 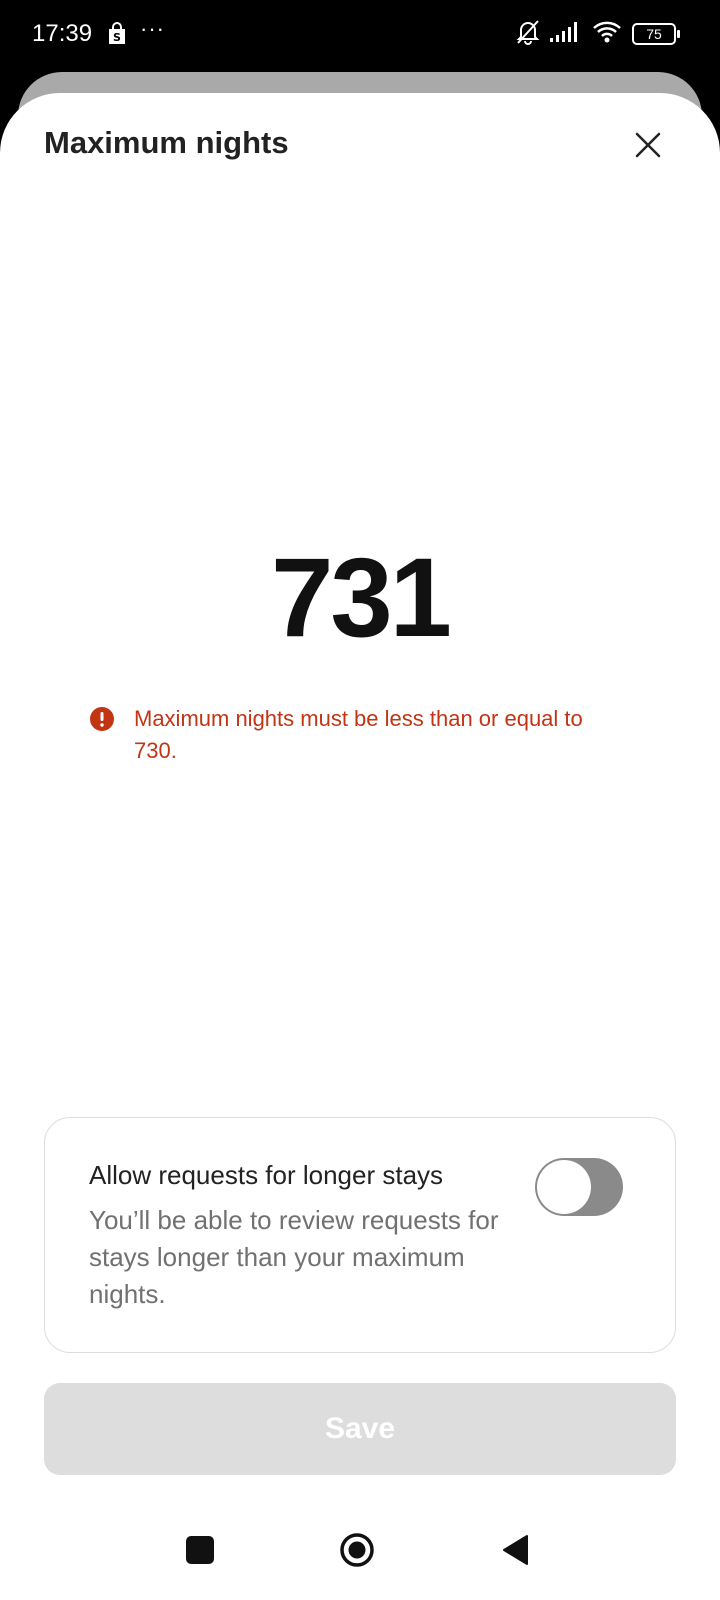 I want to click on status-icons: 75, so click(x=598, y=34).